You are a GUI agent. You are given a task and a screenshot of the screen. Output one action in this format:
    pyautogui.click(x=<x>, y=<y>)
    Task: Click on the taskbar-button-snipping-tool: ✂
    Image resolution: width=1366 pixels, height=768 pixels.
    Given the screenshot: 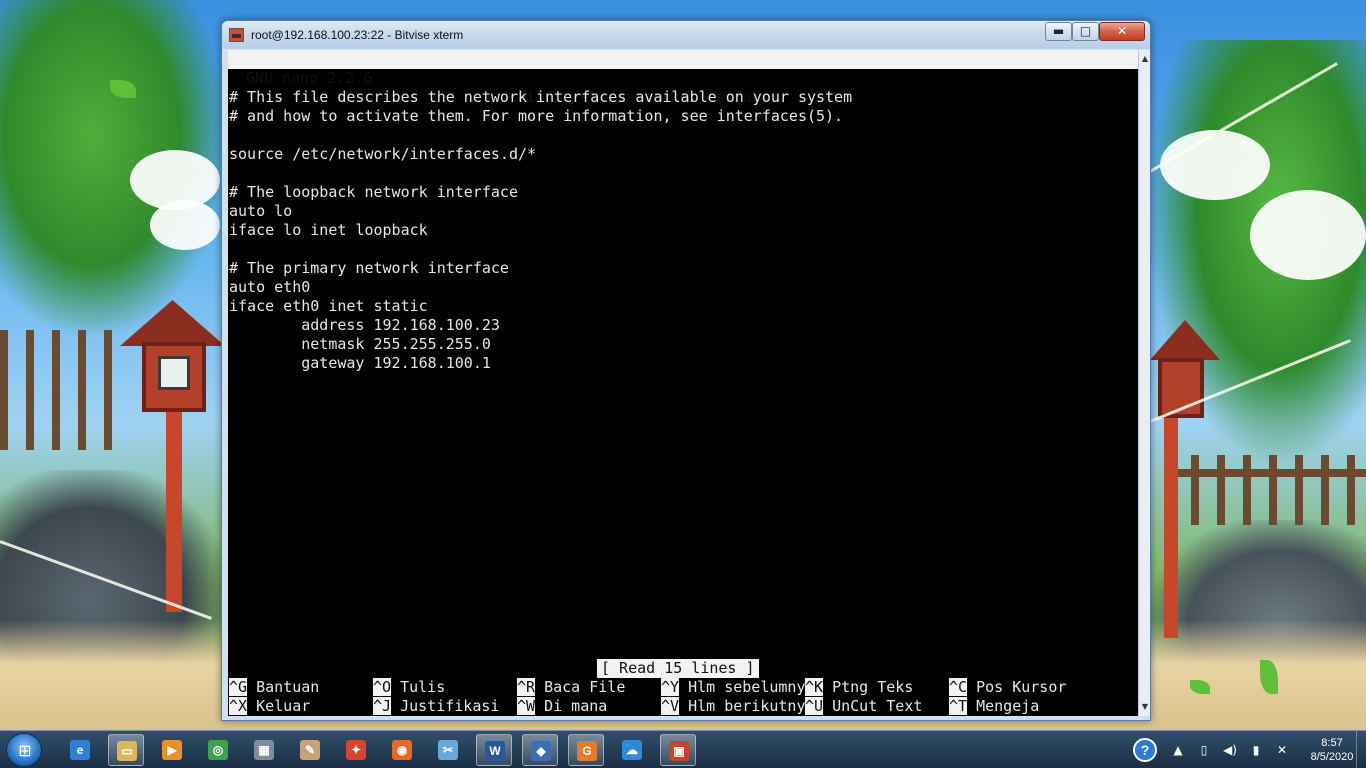 What is the action you would take?
    pyautogui.click(x=448, y=750)
    